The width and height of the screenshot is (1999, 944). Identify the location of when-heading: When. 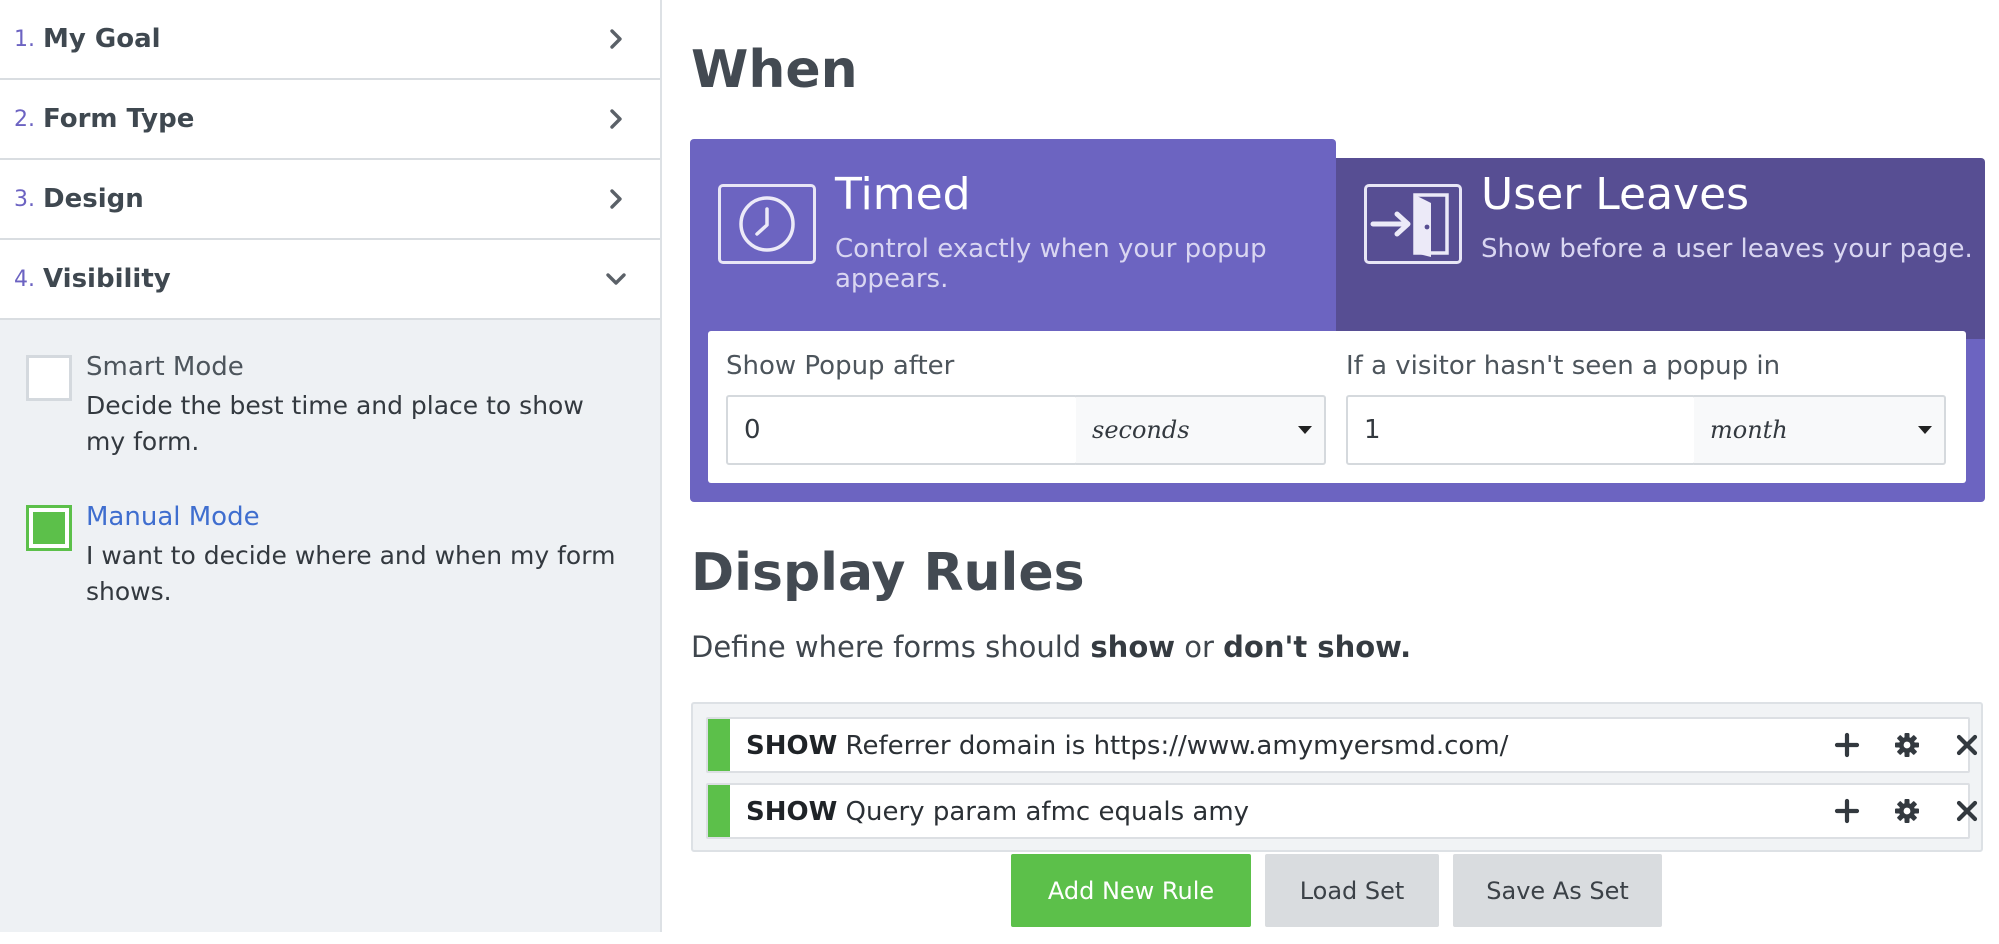
(774, 70).